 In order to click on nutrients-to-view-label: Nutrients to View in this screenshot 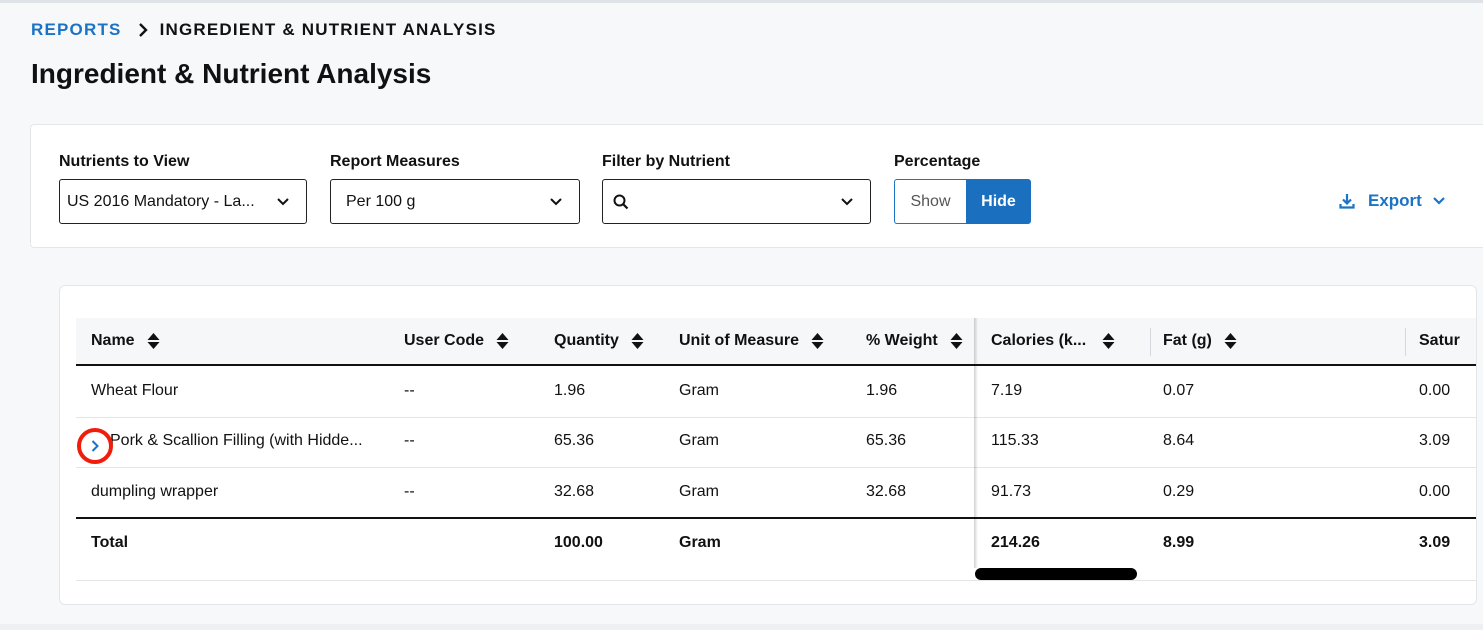, I will do `click(124, 161)`.